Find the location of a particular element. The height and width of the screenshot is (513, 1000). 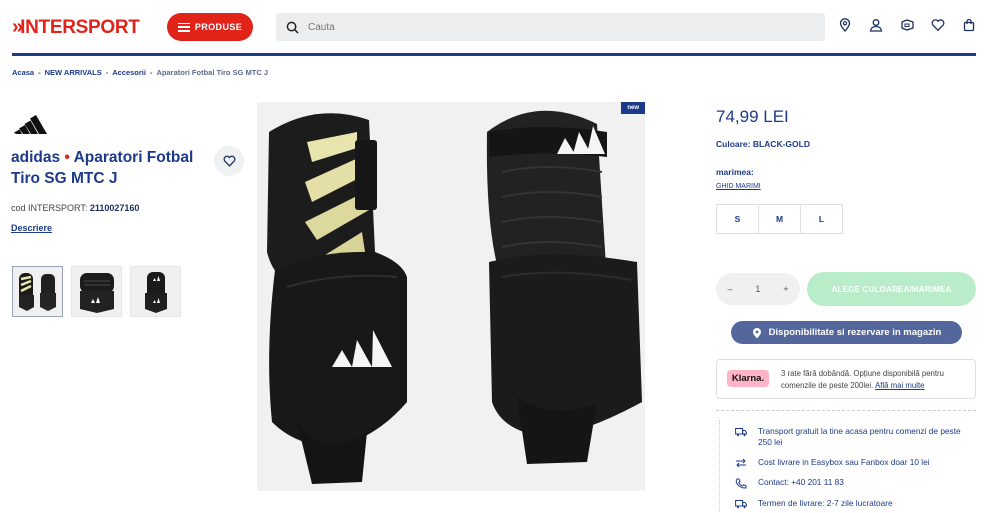

delivery-truck-icon is located at coordinates (741, 504).